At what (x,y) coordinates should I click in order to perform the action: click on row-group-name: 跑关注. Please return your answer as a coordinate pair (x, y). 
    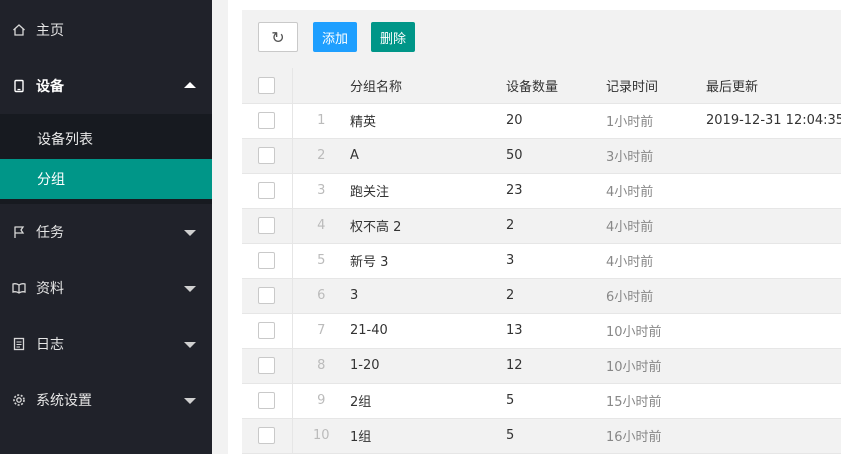
    Looking at the image, I should click on (428, 191).